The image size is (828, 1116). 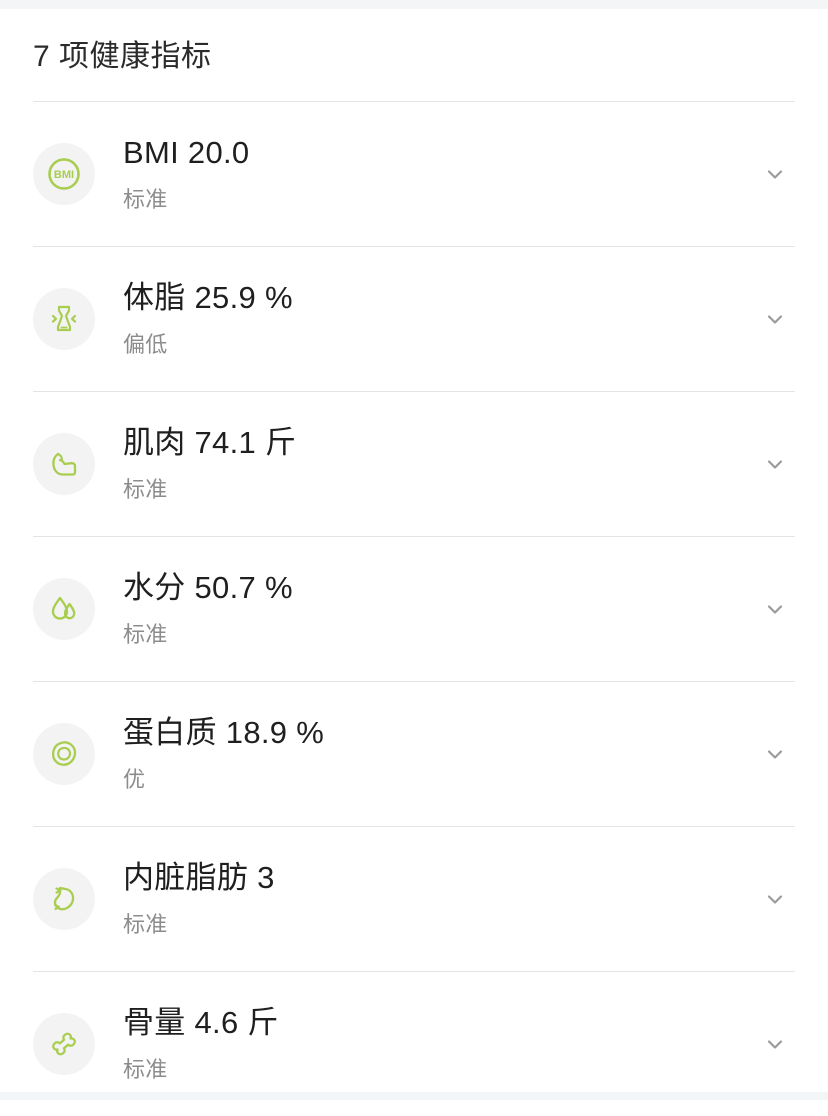 I want to click on list-item: 内脏脂肪 3 标准, so click(x=414, y=898).